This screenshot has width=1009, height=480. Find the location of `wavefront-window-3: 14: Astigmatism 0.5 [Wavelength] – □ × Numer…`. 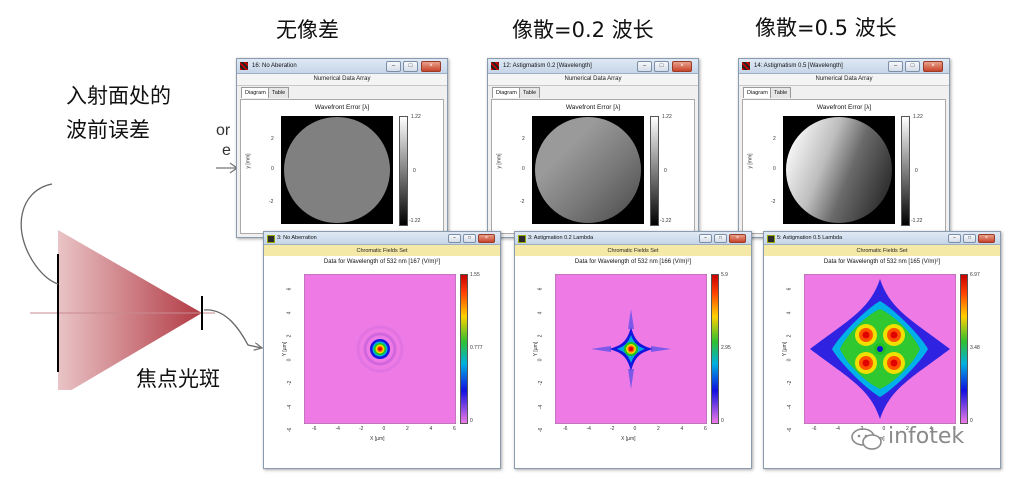

wavefront-window-3: 14: Astigmatism 0.5 [Wavelength] – □ × Numer… is located at coordinates (844, 148).